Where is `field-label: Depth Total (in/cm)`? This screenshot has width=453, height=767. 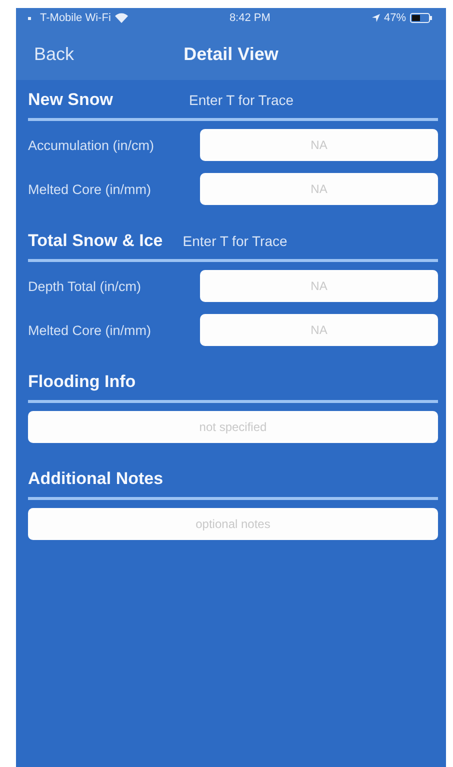
field-label: Depth Total (in/cm) is located at coordinates (85, 286).